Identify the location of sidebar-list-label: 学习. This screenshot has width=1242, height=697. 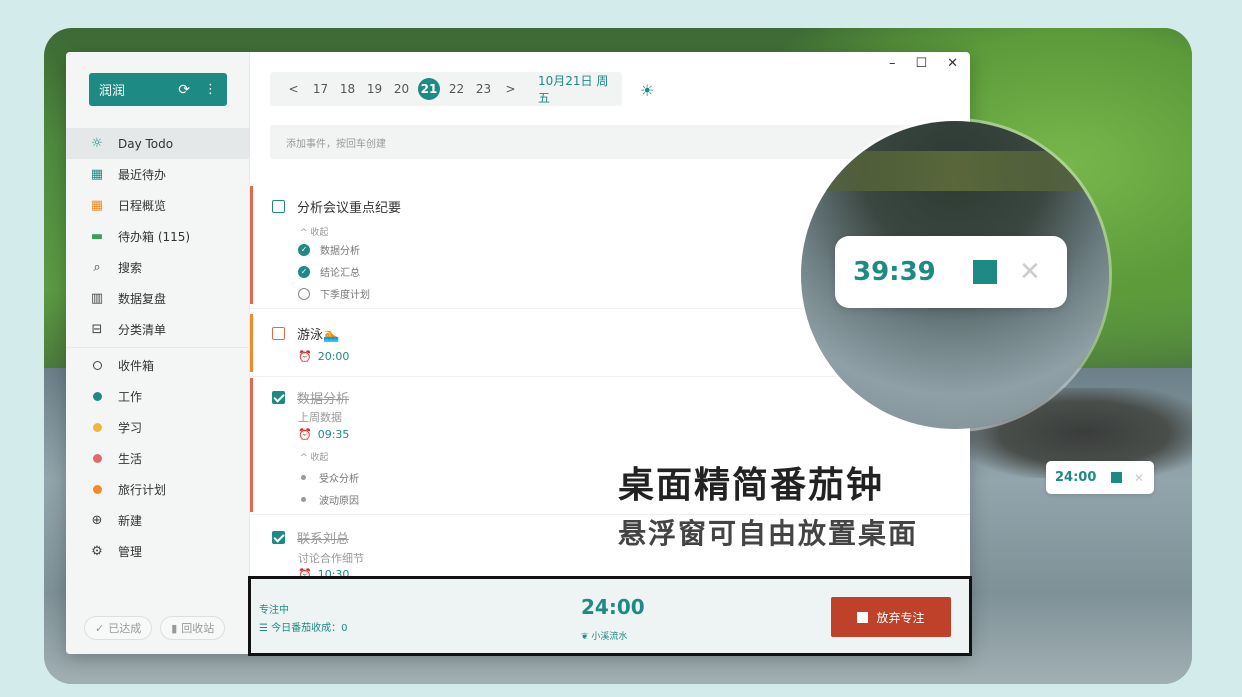
(130, 428).